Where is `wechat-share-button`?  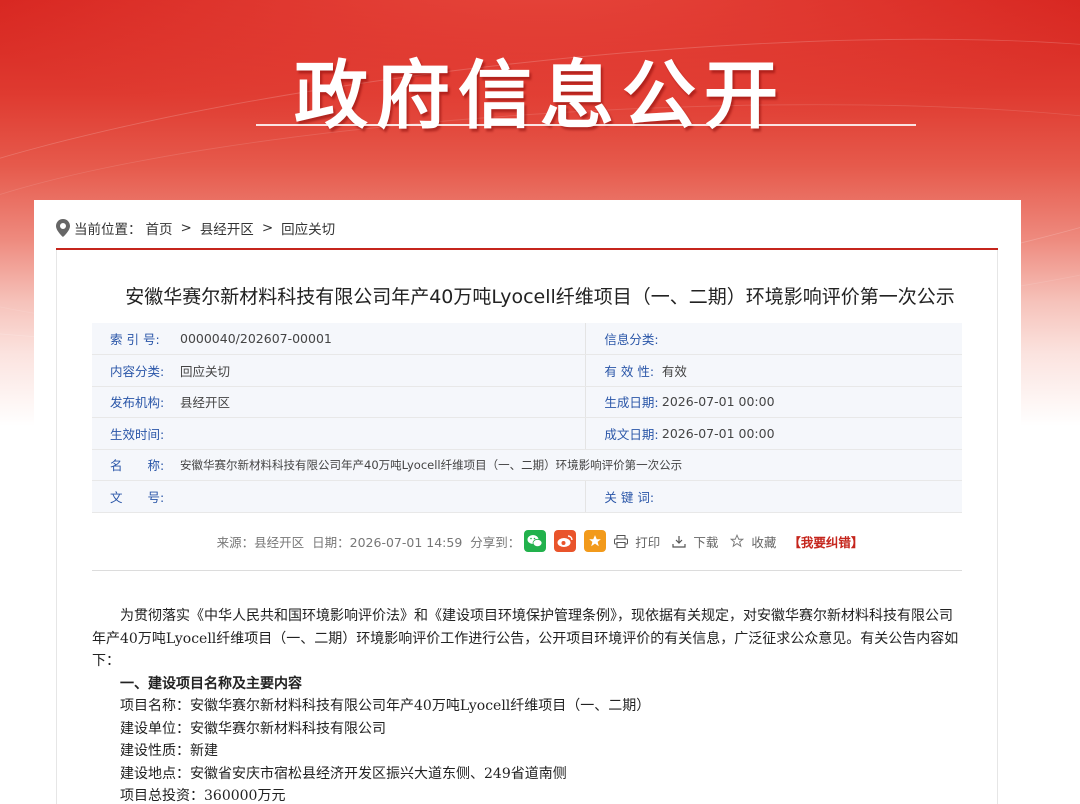
wechat-share-button is located at coordinates (535, 541).